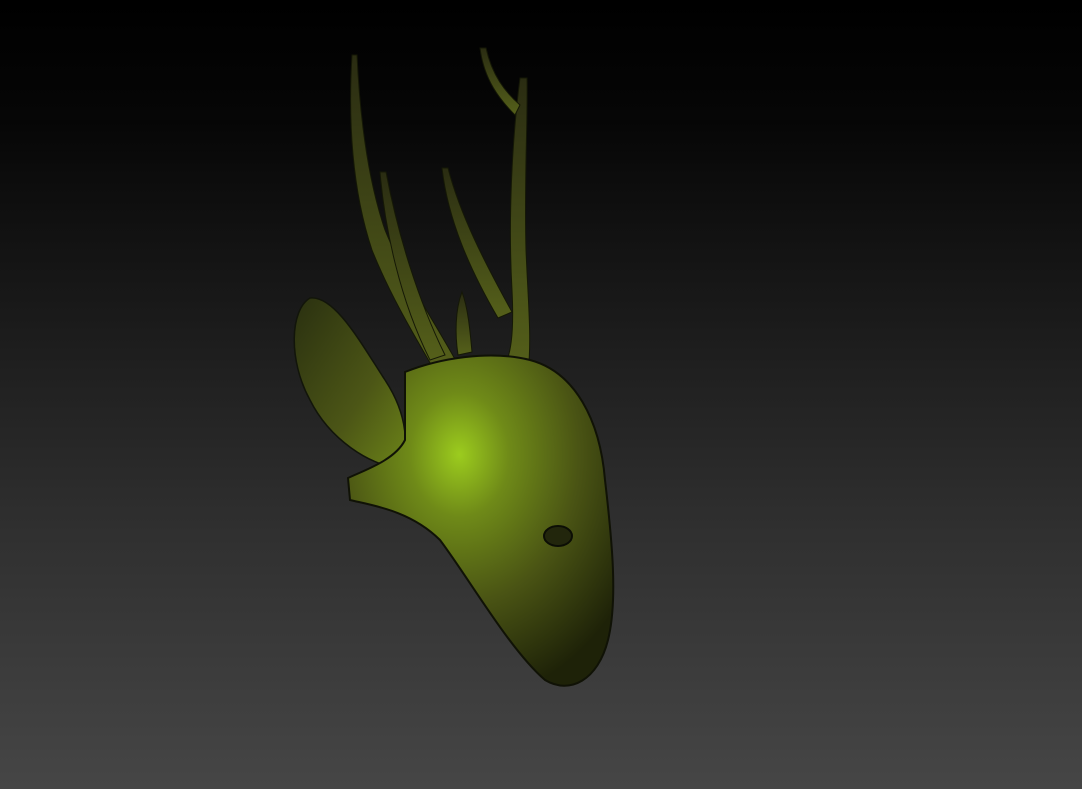 The height and width of the screenshot is (789, 1082). Describe the element at coordinates (349, 383) in the screenshot. I see `ear` at that location.